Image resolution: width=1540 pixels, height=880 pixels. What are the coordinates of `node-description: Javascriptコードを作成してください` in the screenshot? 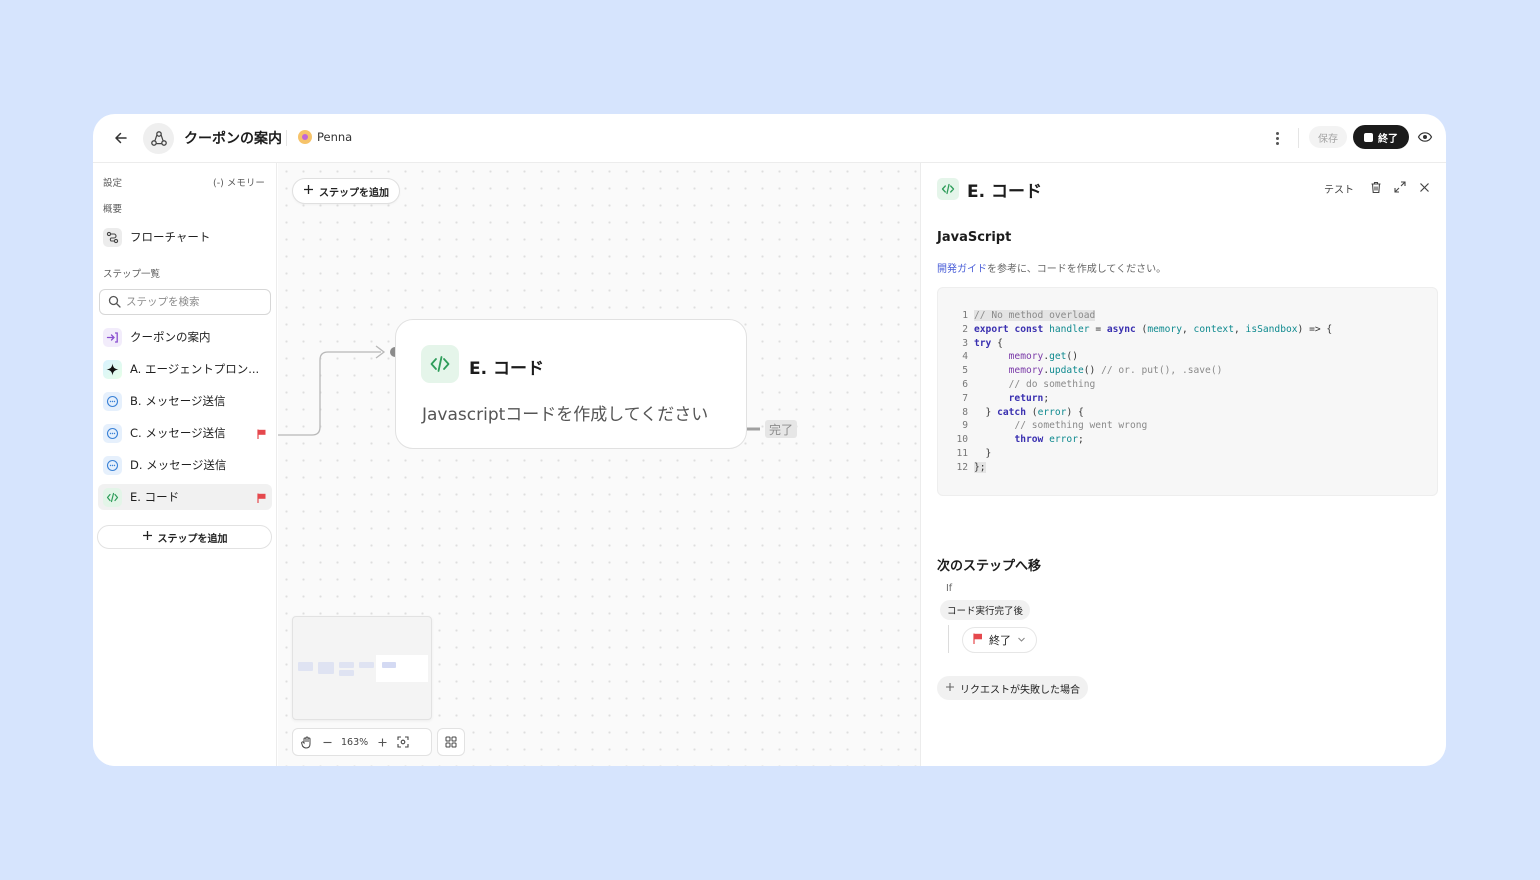 It's located at (565, 415).